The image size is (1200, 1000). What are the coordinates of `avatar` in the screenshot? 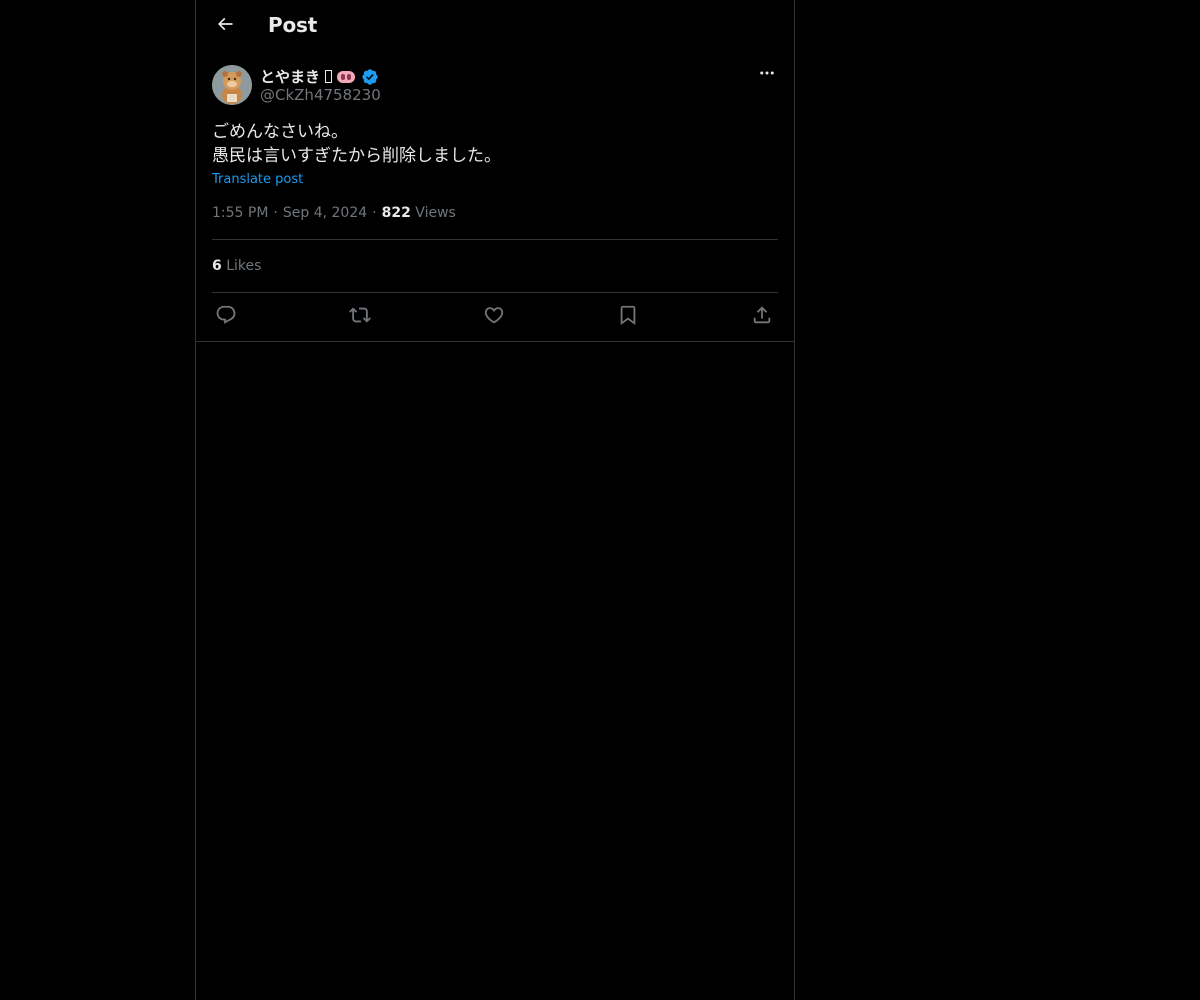 It's located at (232, 85).